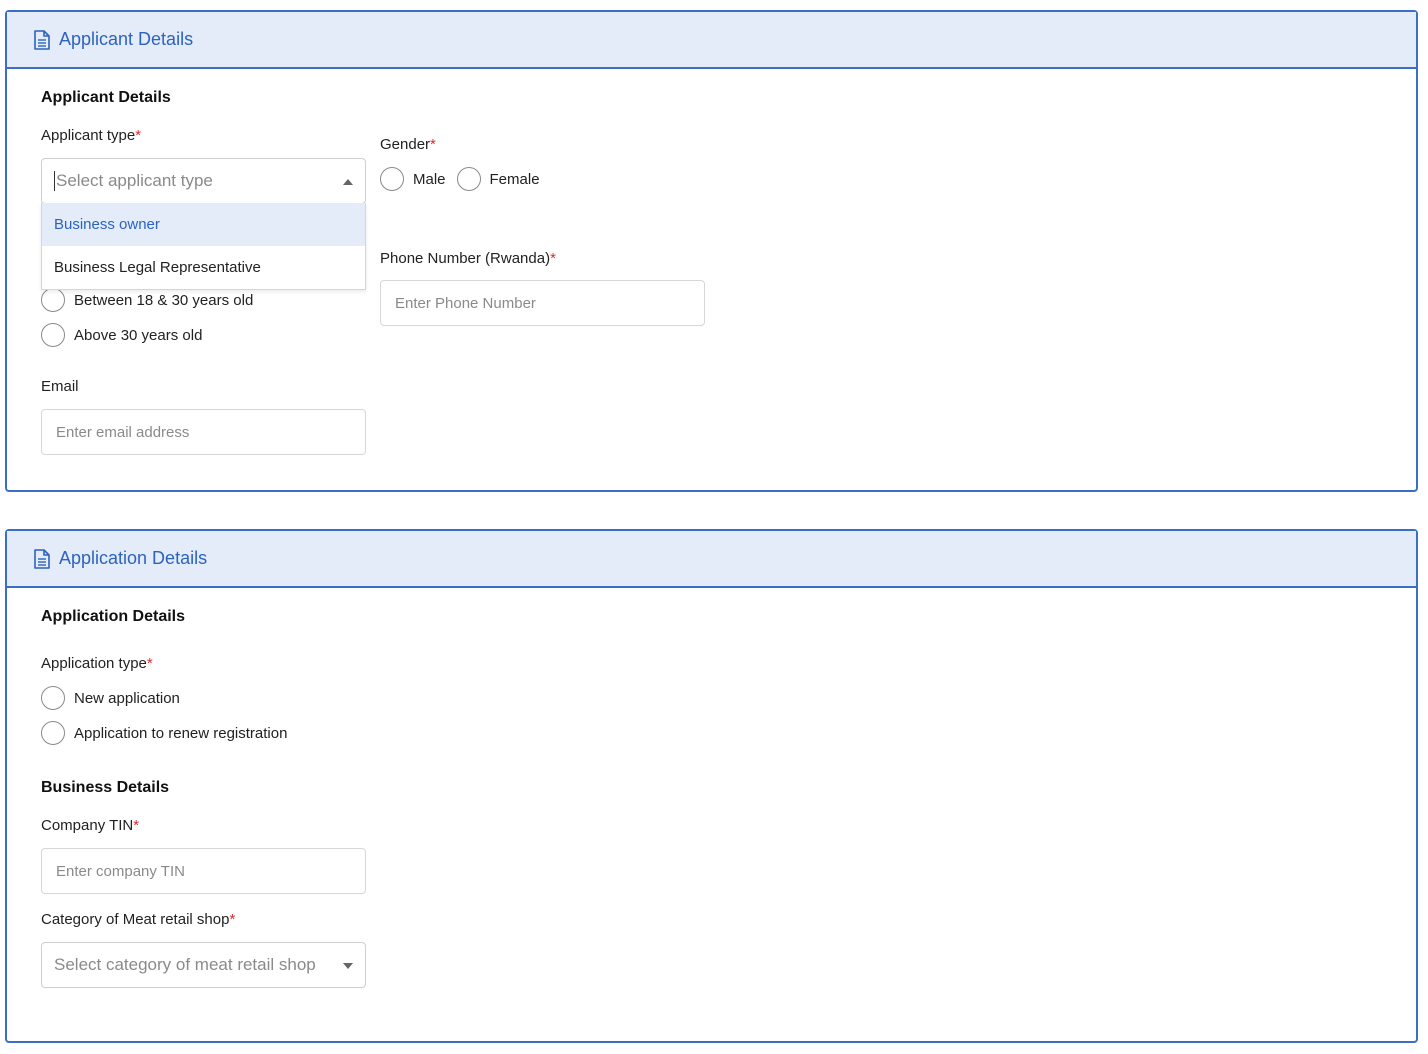  I want to click on option-business-owner: Business owner, so click(203, 224).